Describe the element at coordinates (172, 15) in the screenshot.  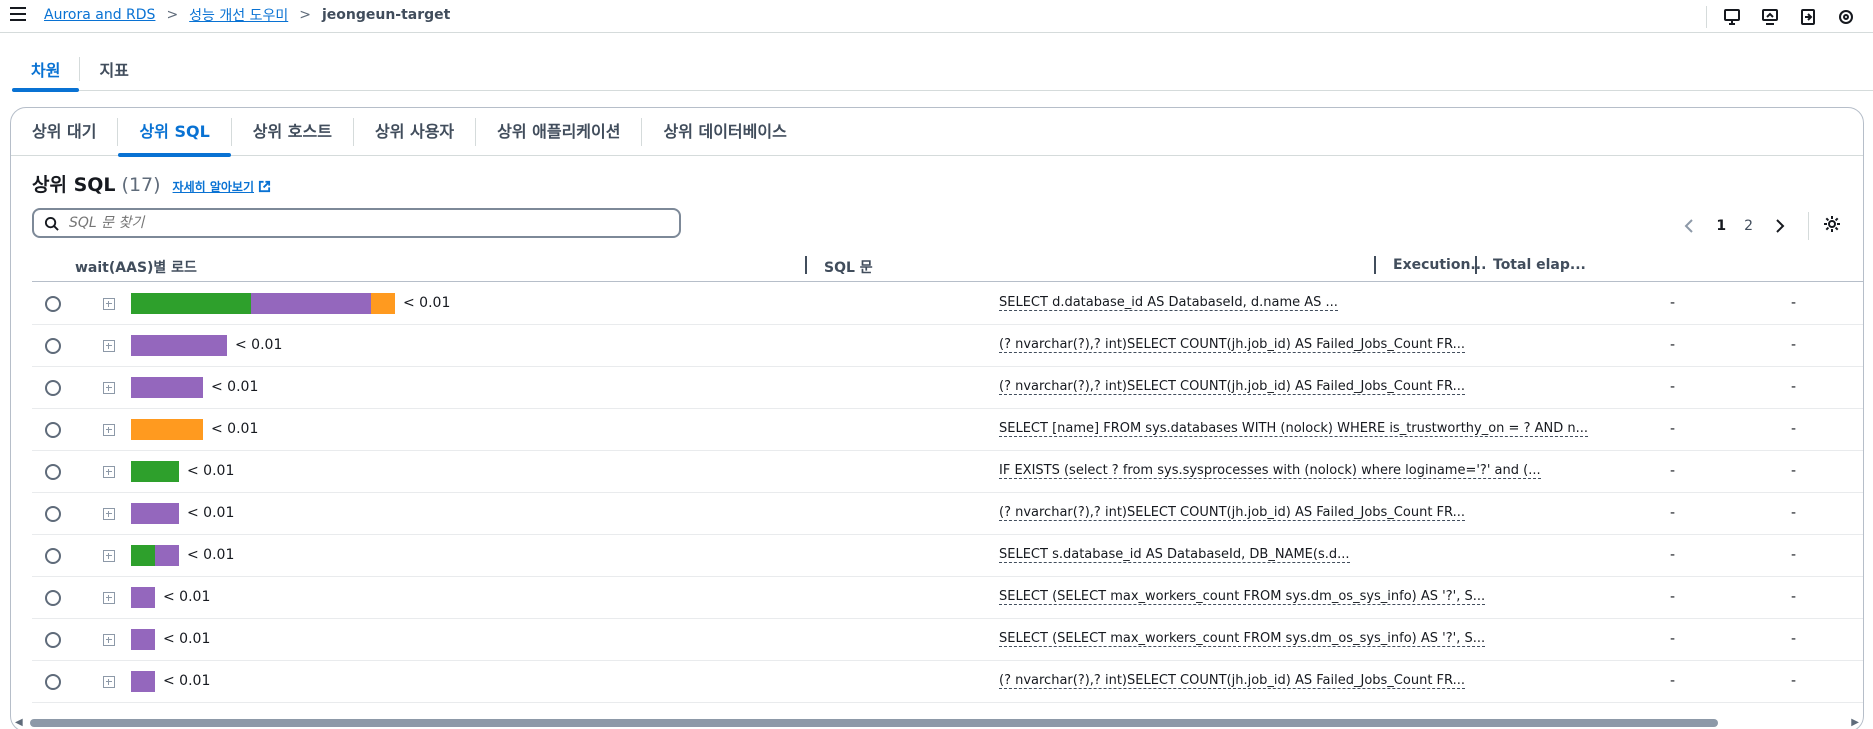
I see `chevron-right-icon: >` at that location.